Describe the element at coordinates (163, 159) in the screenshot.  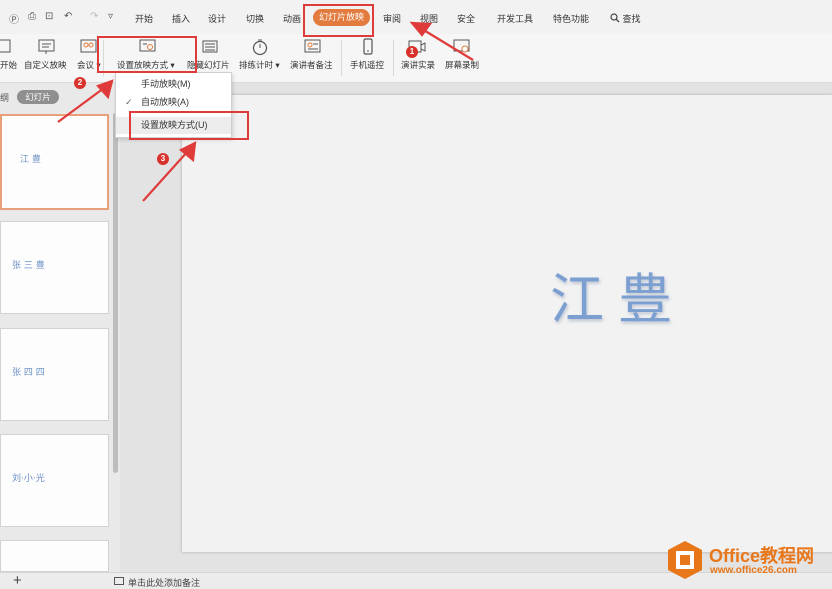
I see `step-badge-3: 3` at that location.